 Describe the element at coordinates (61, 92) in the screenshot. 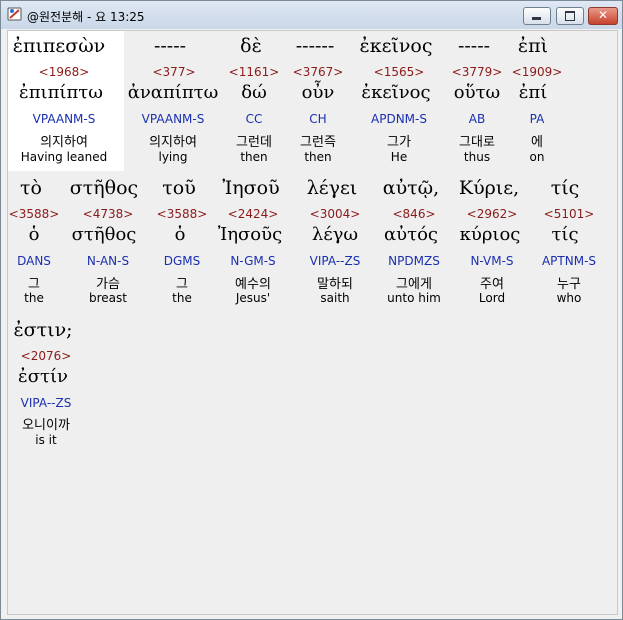

I see `lemma-word: ἐπιπίπτω` at that location.